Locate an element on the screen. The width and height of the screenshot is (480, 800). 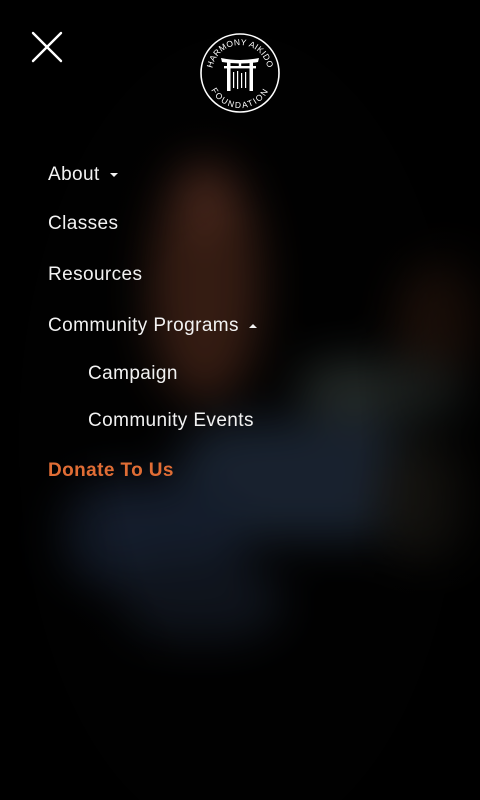
menu-item-label: Campaign is located at coordinates (133, 373).